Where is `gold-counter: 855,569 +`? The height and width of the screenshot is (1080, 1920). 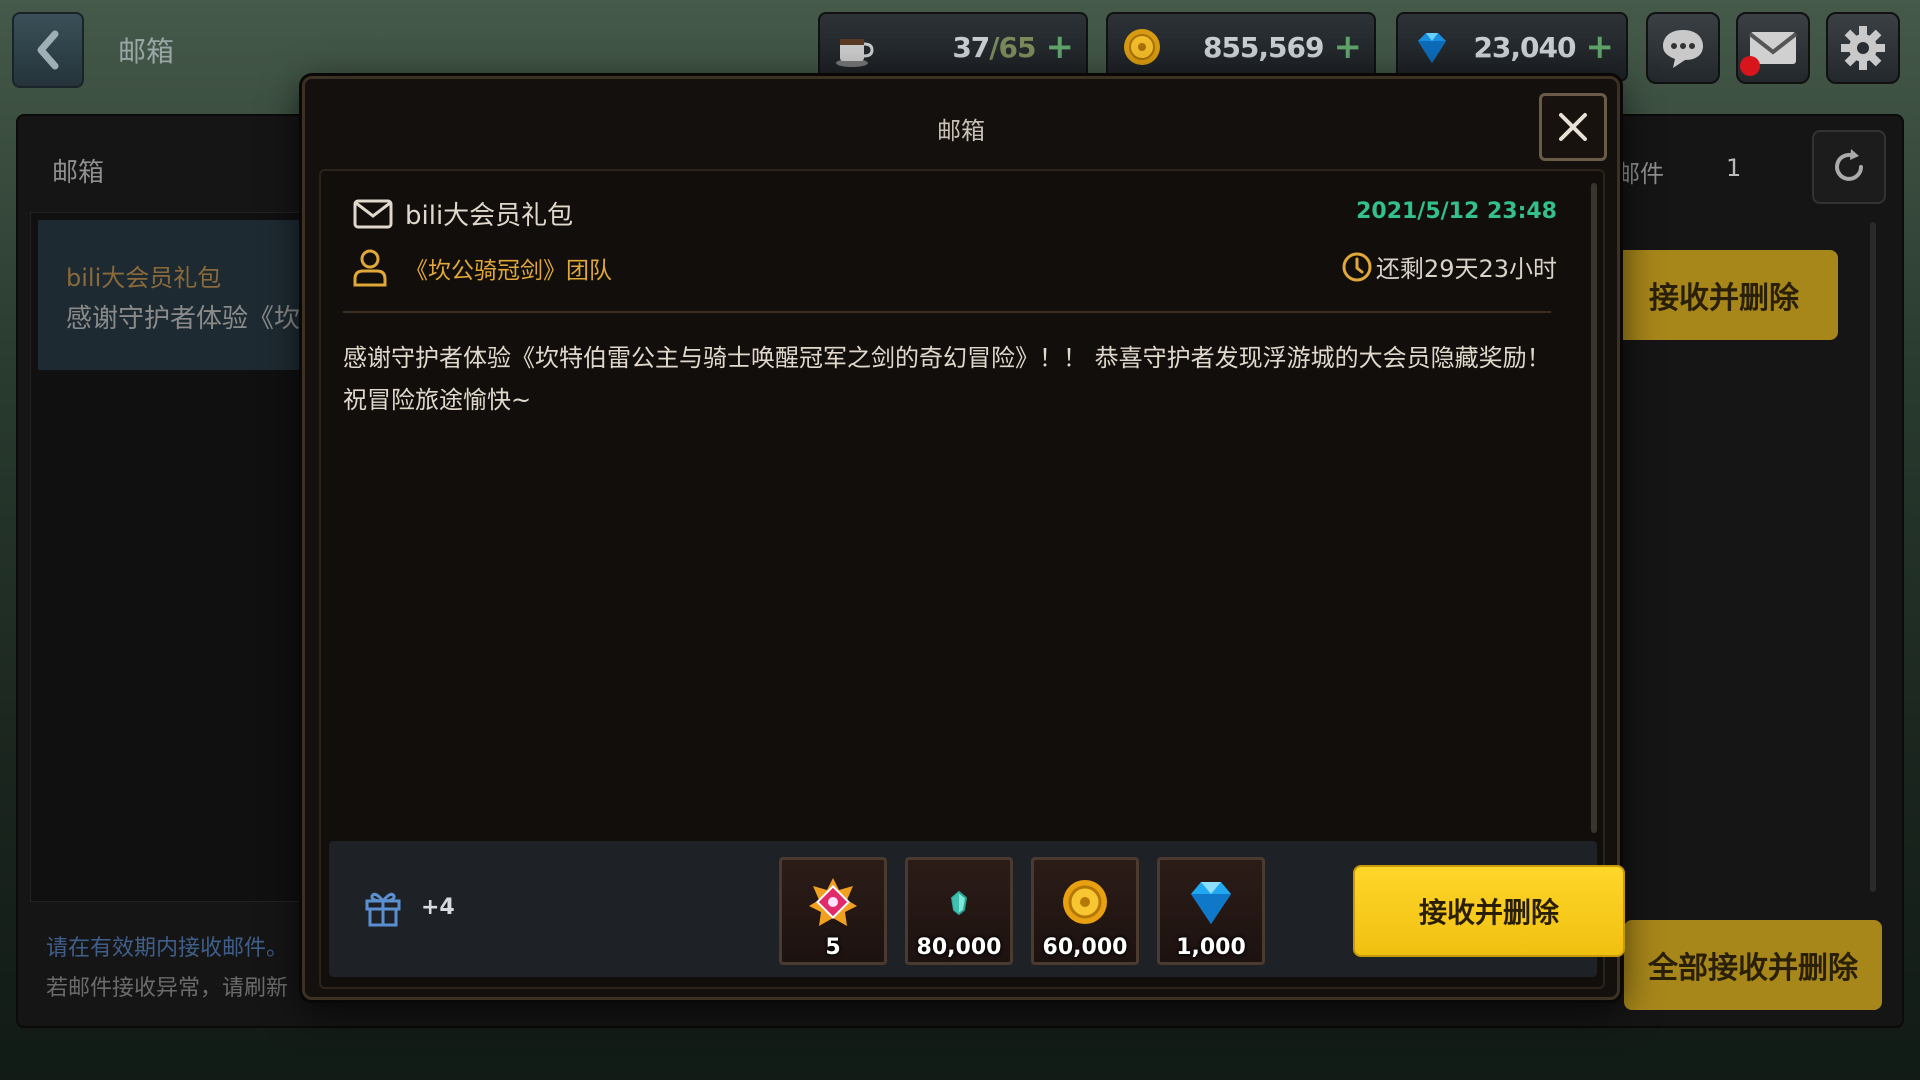
gold-counter: 855,569 + is located at coordinates (1241, 47).